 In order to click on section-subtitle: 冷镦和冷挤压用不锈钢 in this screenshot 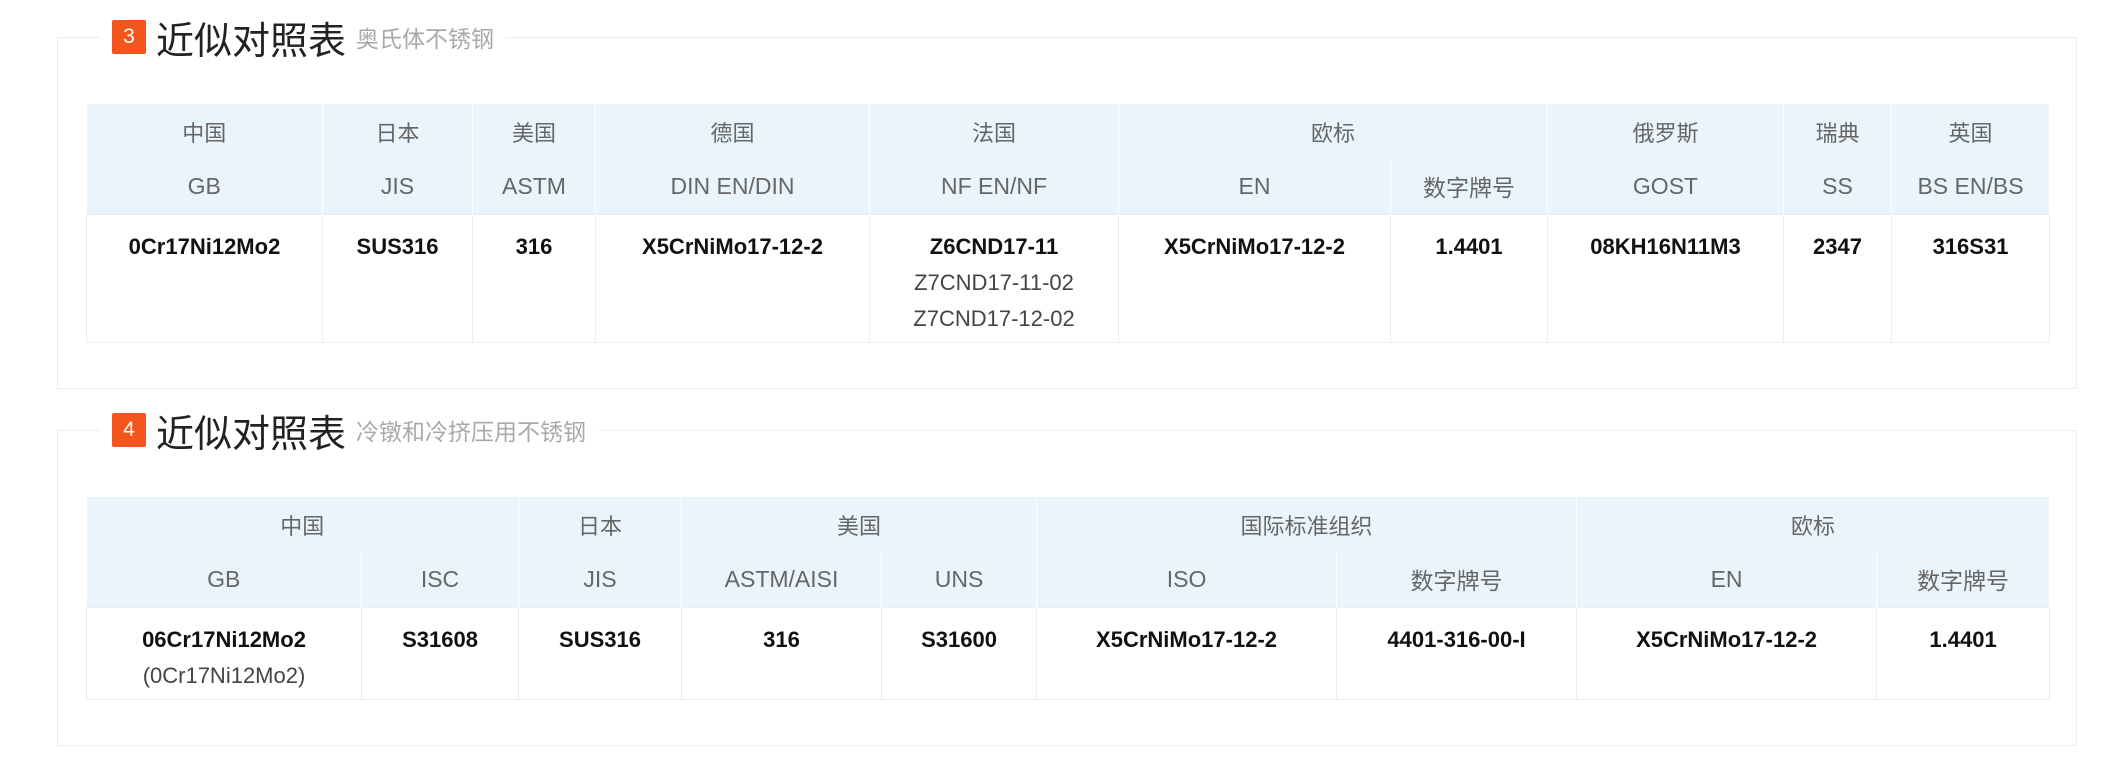, I will do `click(471, 433)`.